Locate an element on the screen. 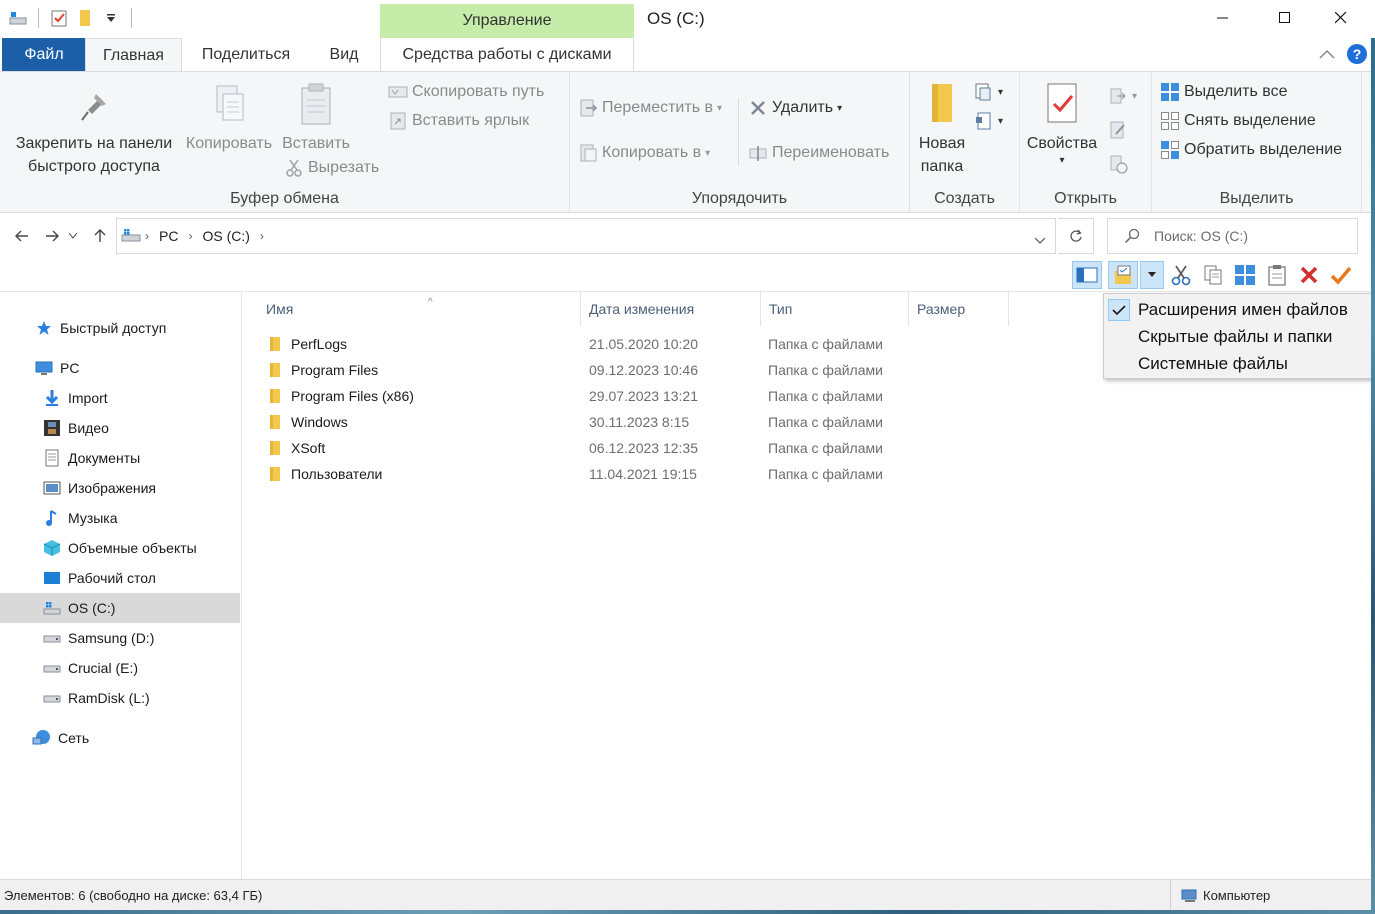 The width and height of the screenshot is (1375, 914). nav-item-import: Import is located at coordinates (120, 398).